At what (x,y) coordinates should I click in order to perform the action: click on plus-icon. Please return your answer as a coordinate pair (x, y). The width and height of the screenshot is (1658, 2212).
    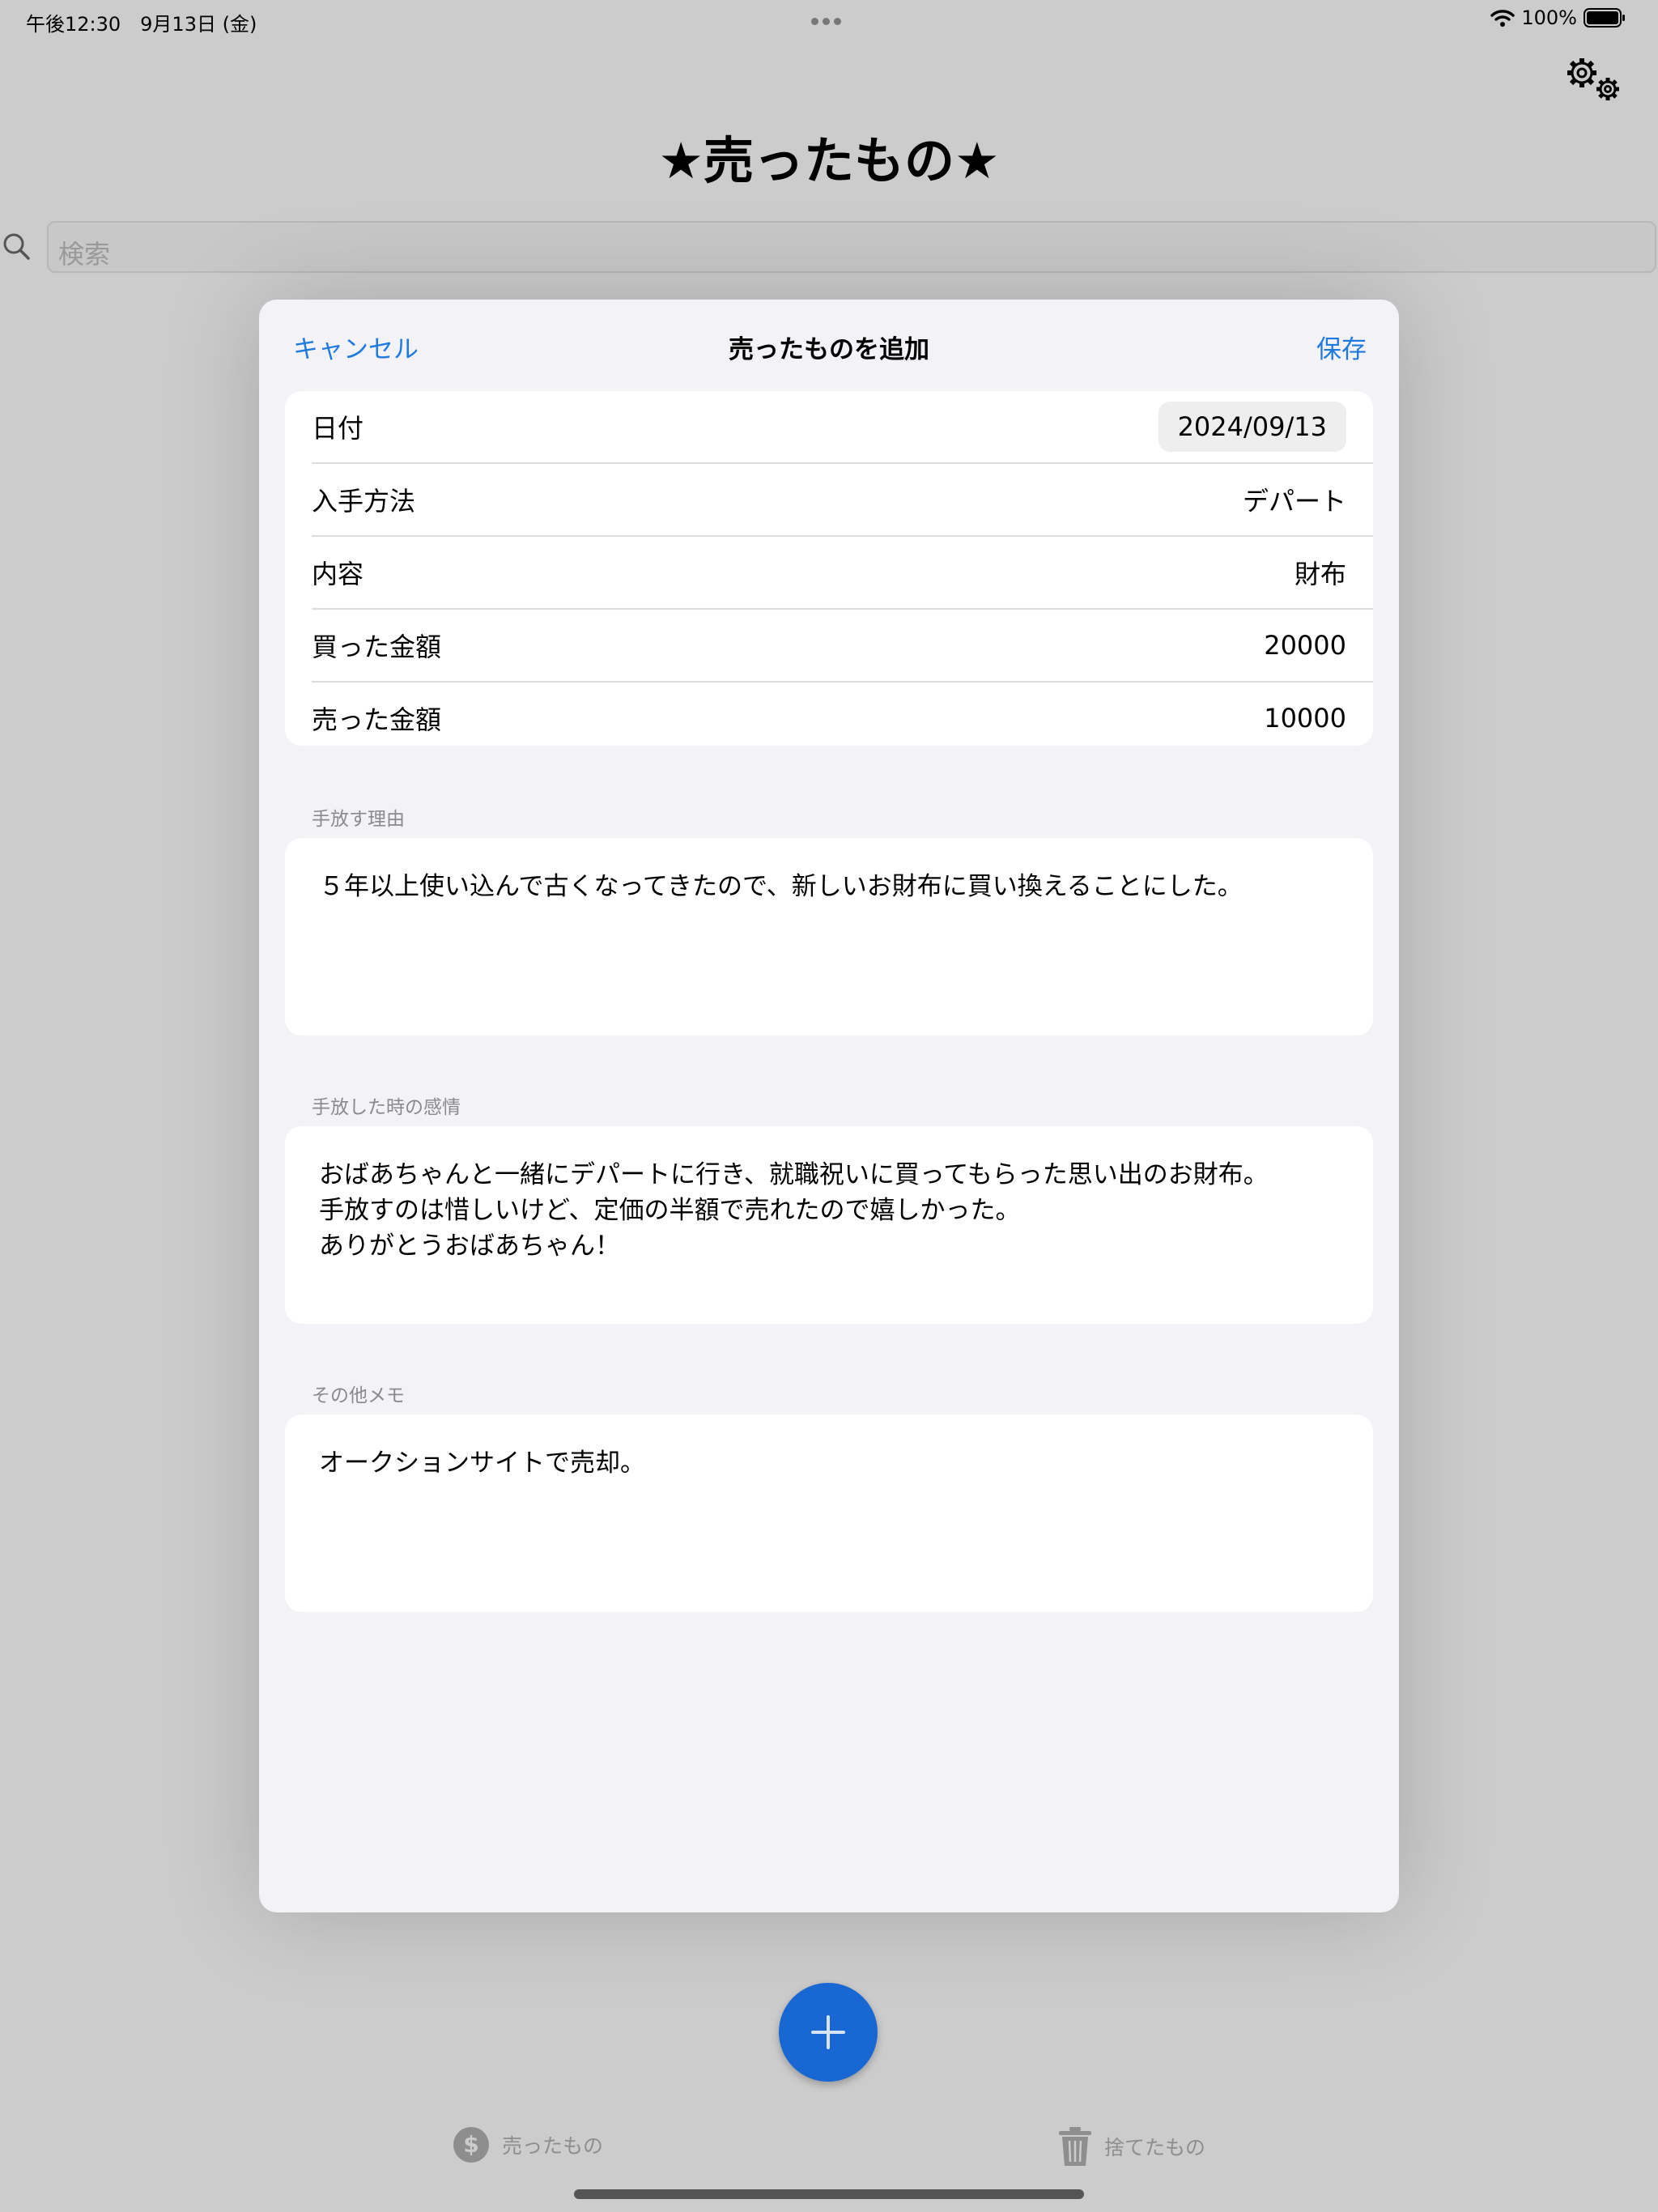
    Looking at the image, I should click on (828, 2032).